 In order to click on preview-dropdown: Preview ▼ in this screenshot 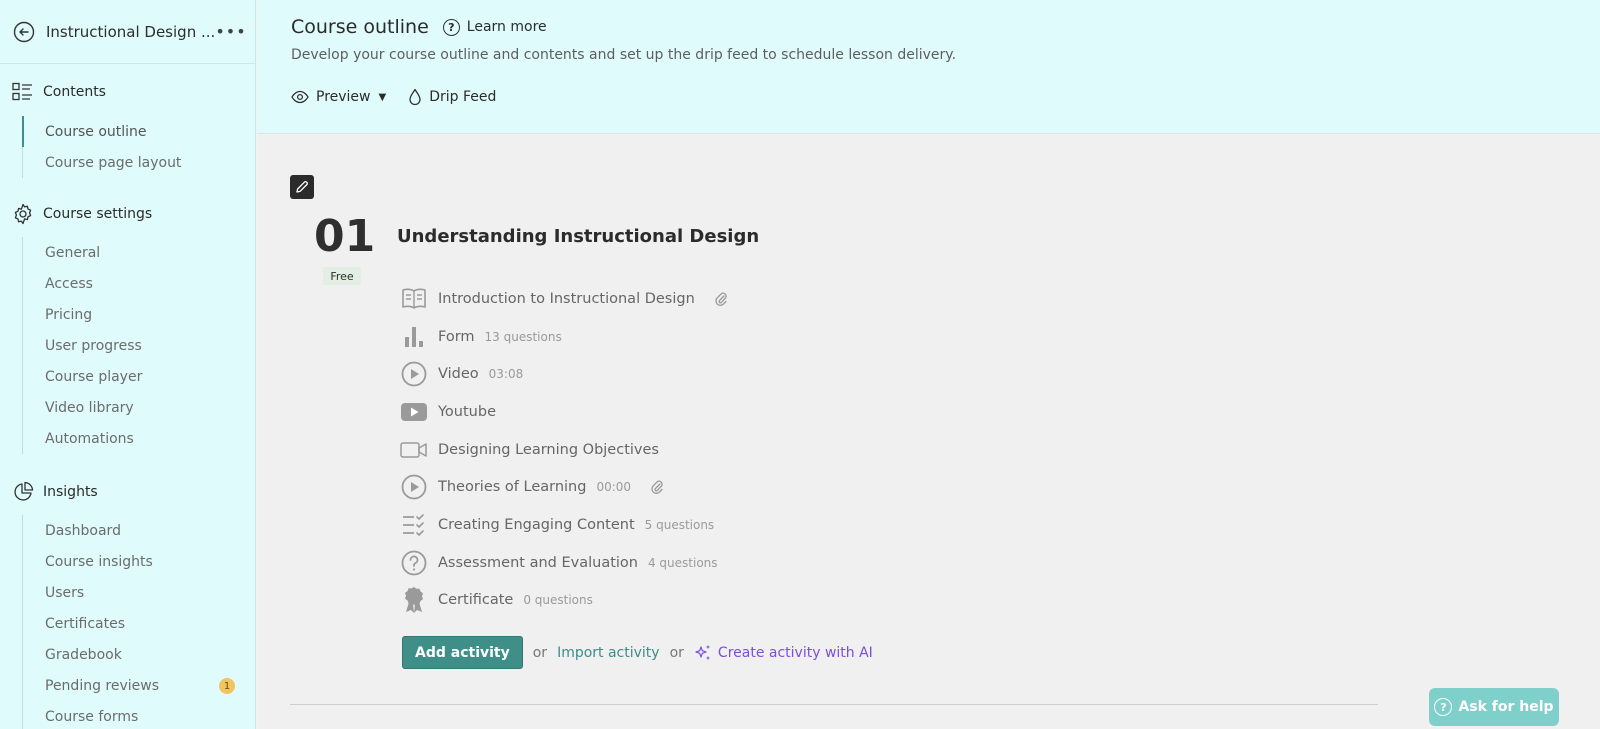, I will do `click(338, 97)`.